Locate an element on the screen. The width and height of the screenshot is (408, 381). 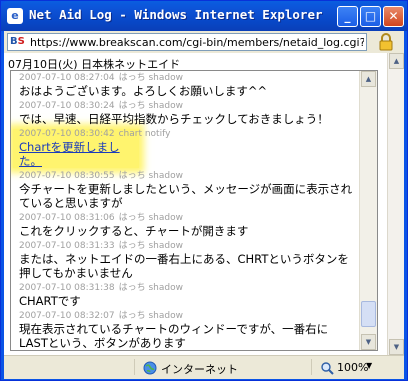
lock-icon is located at coordinates (386, 42).